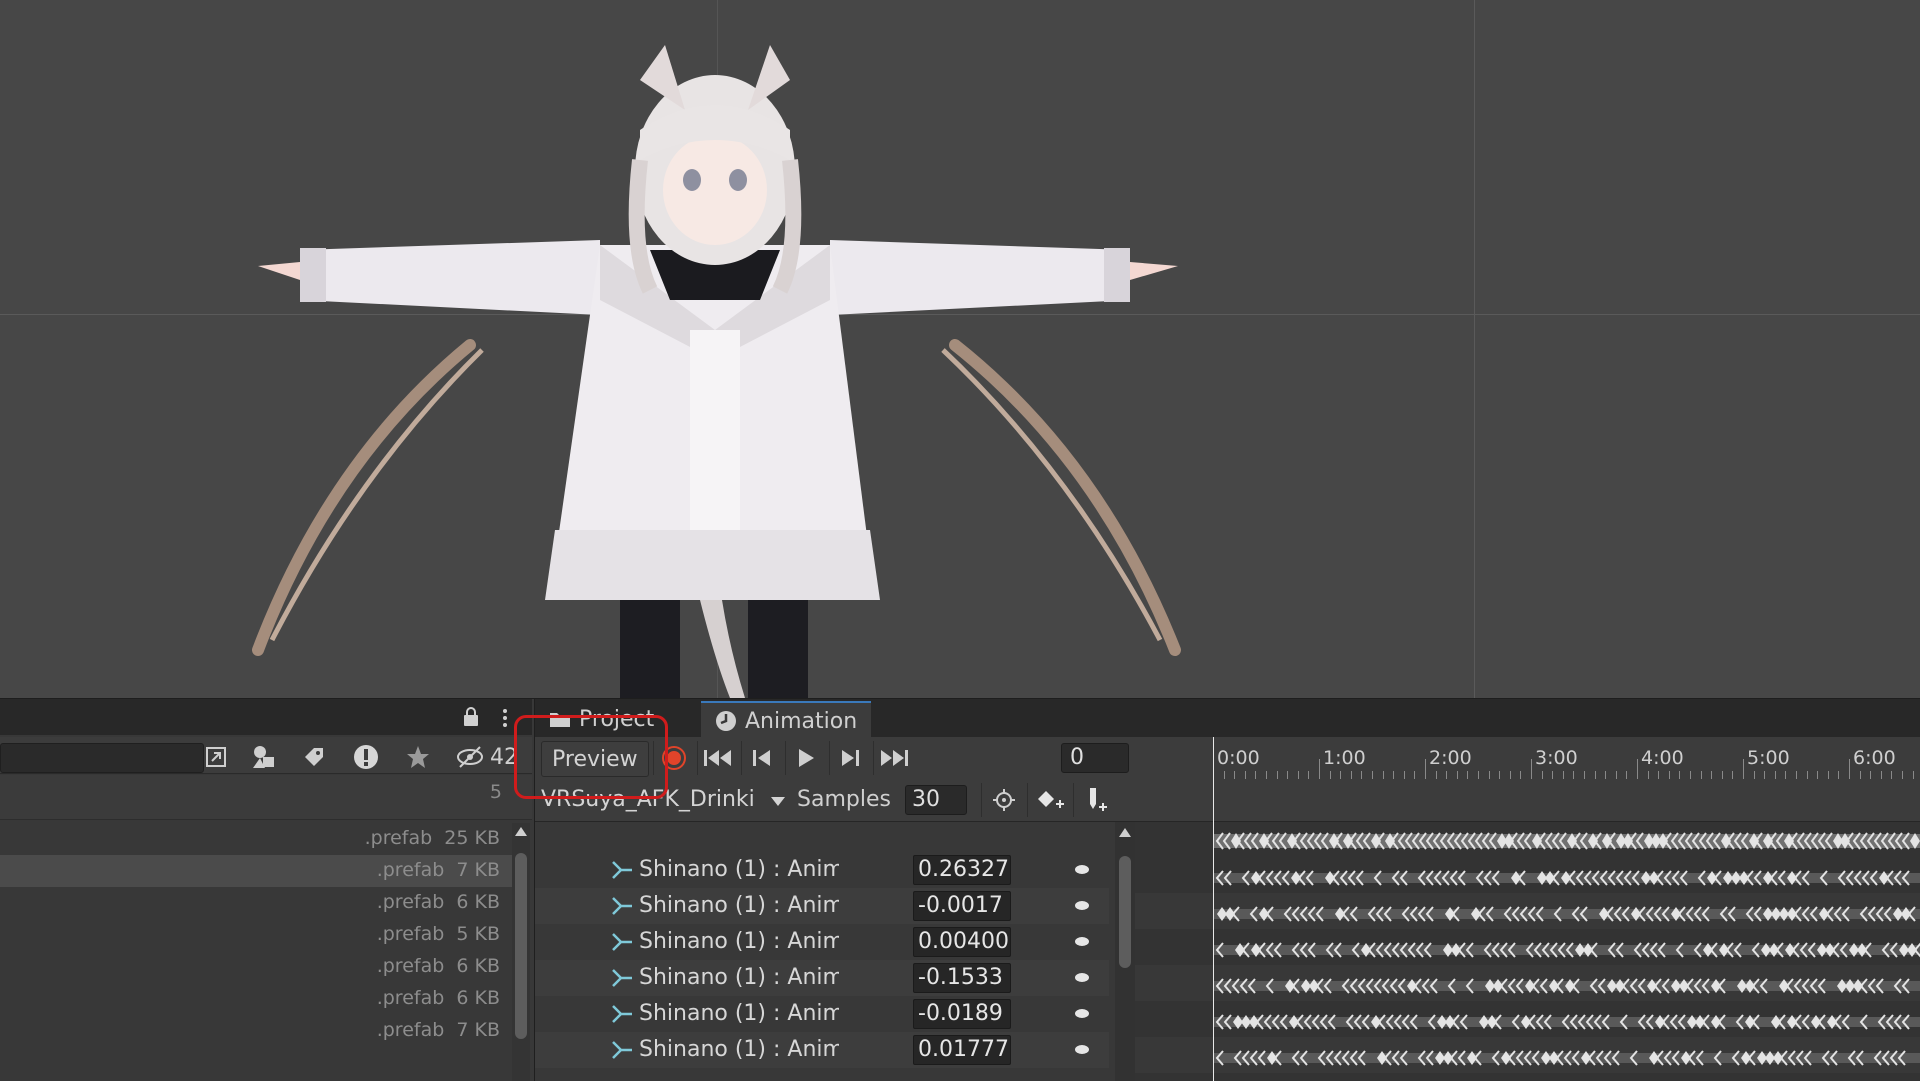 This screenshot has width=1920, height=1081. I want to click on step-forward-icon, so click(850, 758).